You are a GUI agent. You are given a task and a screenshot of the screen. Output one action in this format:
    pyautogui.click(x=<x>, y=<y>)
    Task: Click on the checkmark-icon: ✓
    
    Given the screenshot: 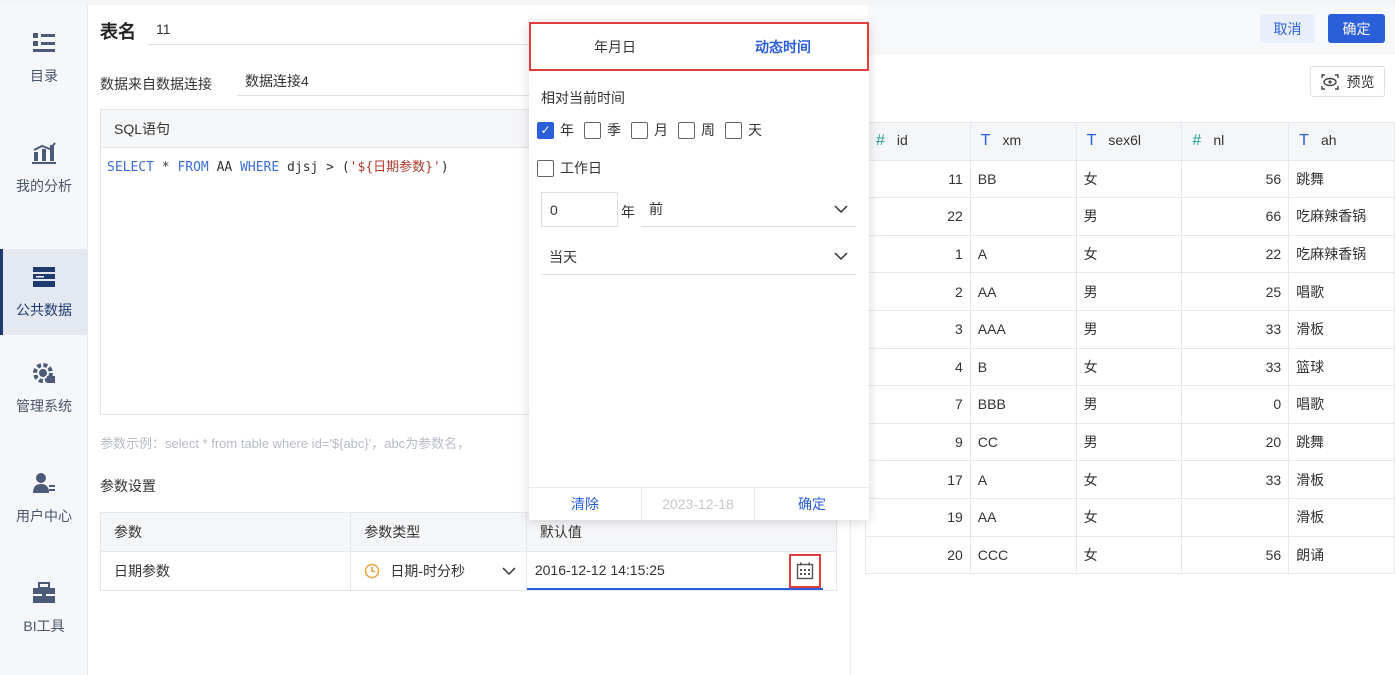 What is the action you would take?
    pyautogui.click(x=545, y=130)
    